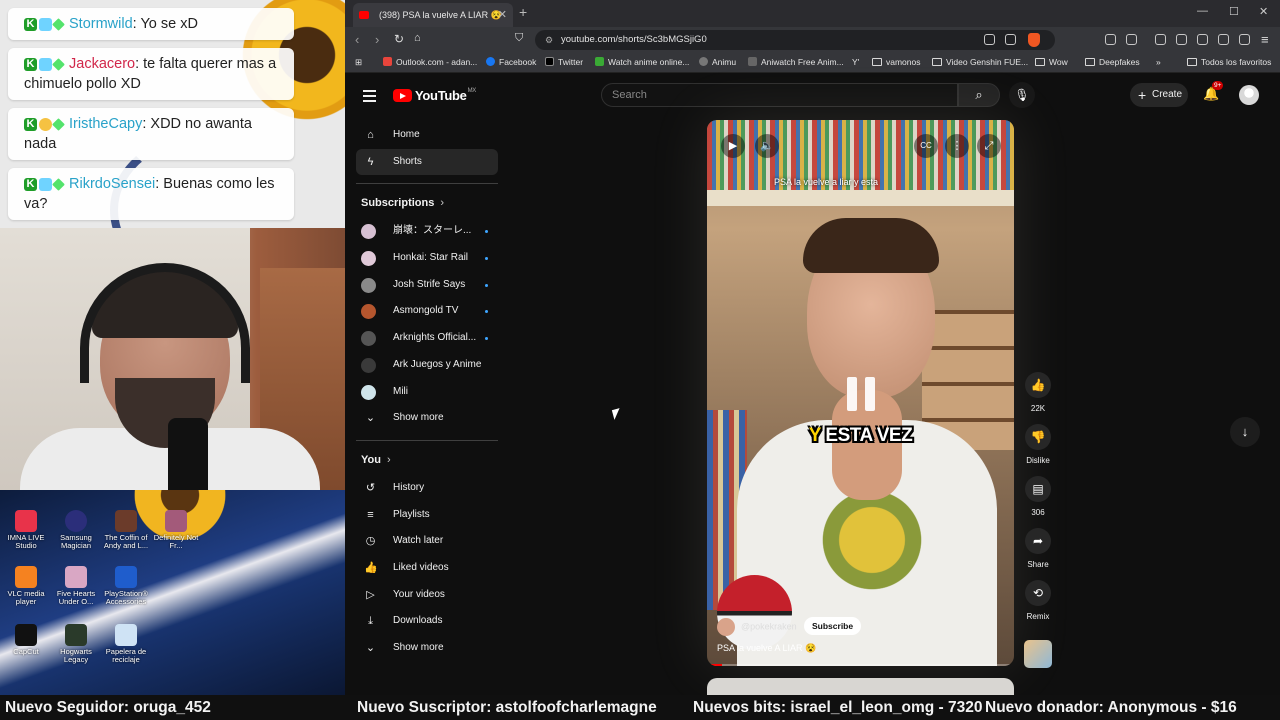 The width and height of the screenshot is (1280, 720). Describe the element at coordinates (1229, 62) in the screenshot. I see `bookmark-folder: Todos los favoritos` at that location.